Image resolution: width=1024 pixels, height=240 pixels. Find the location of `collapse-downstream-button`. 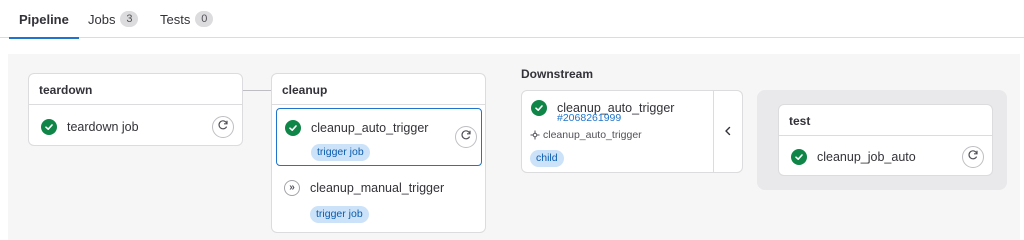

collapse-downstream-button is located at coordinates (728, 131).